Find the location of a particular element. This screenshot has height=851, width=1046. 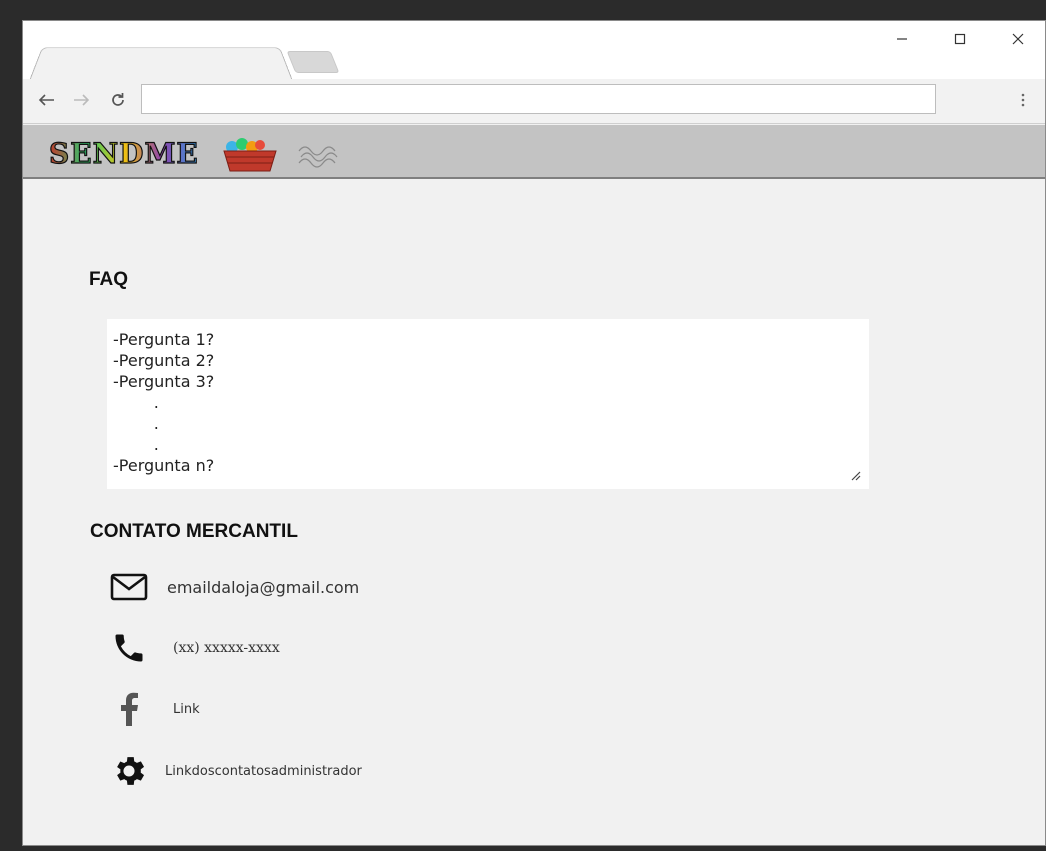

mail-icon is located at coordinates (129, 587).